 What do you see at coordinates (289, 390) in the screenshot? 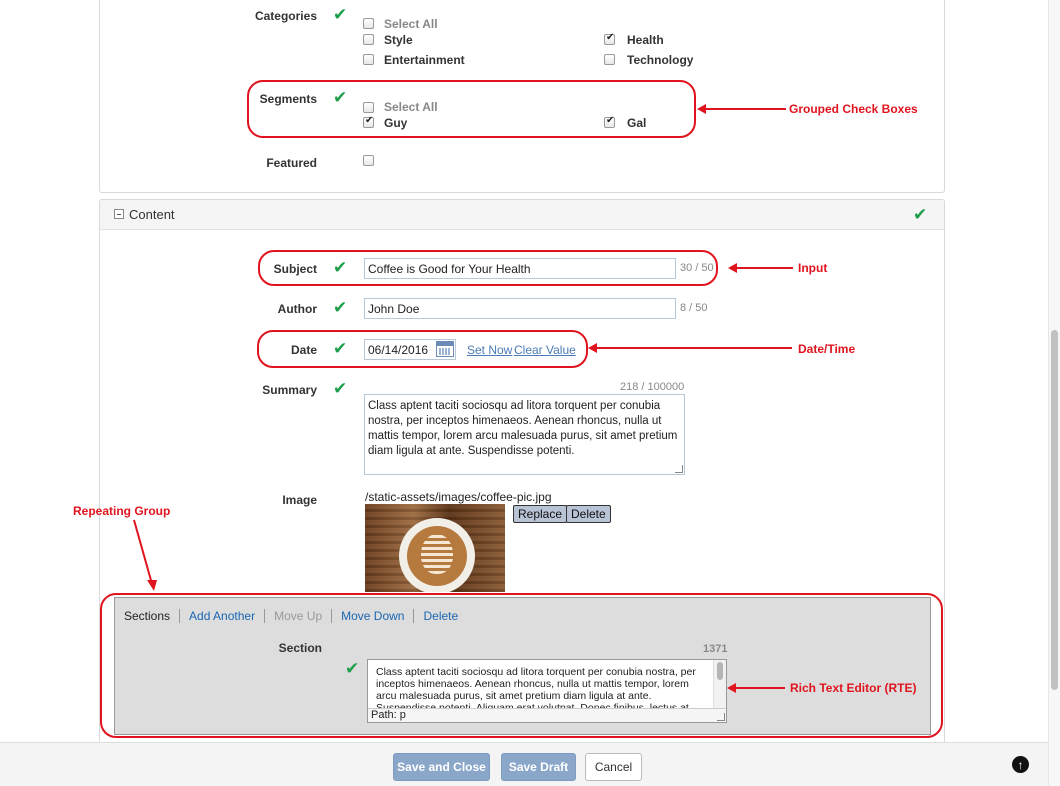
I see `summary-label: Summary` at bounding box center [289, 390].